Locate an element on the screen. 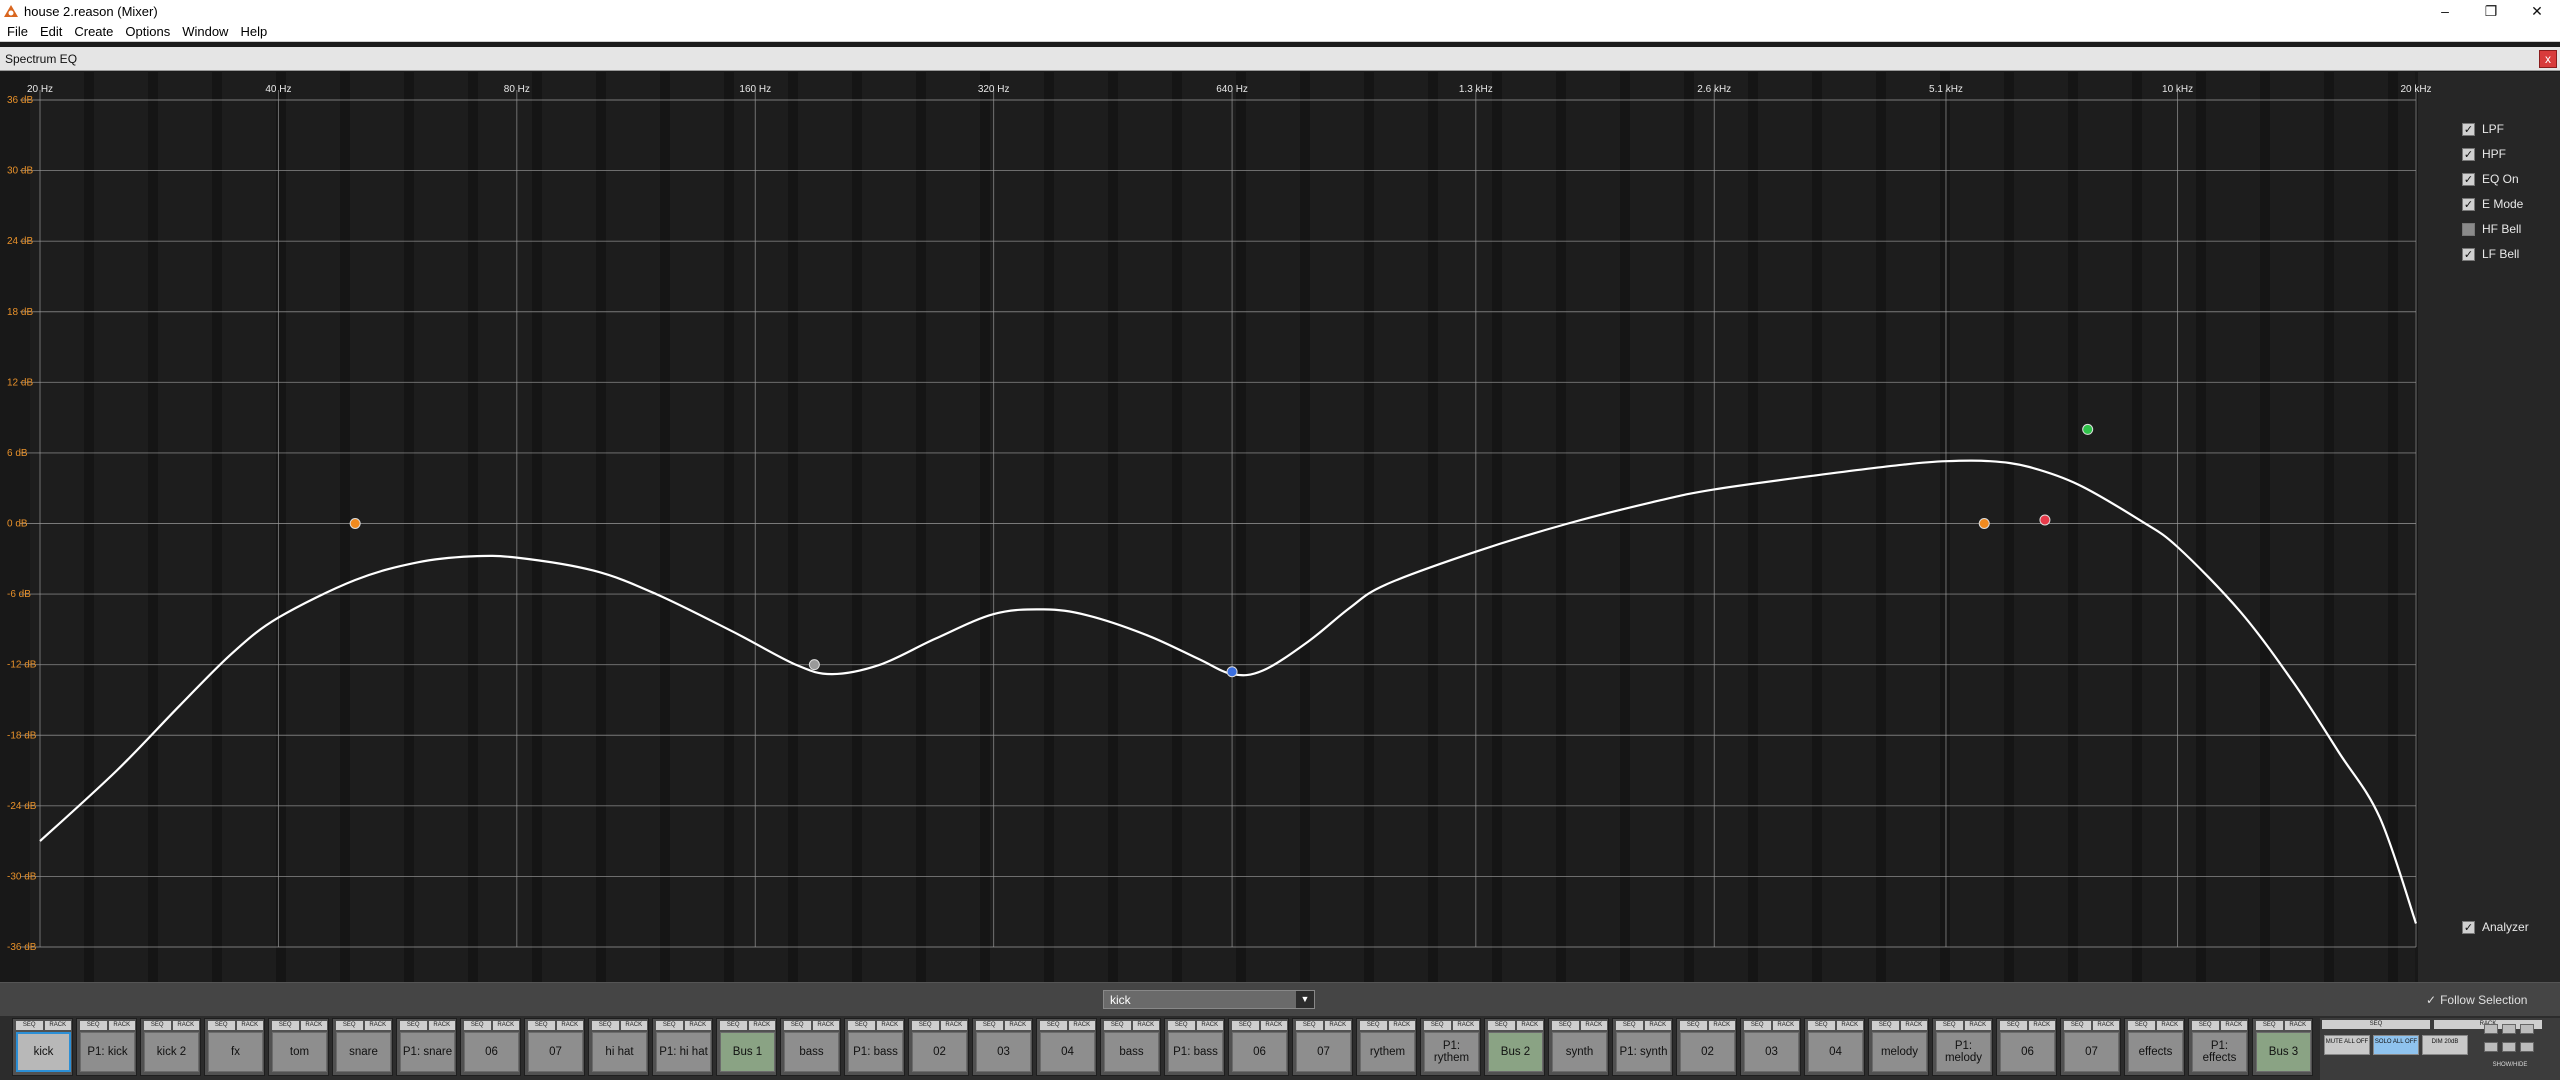  channel-strip: SEQ RACK rythem is located at coordinates (1386, 1047).